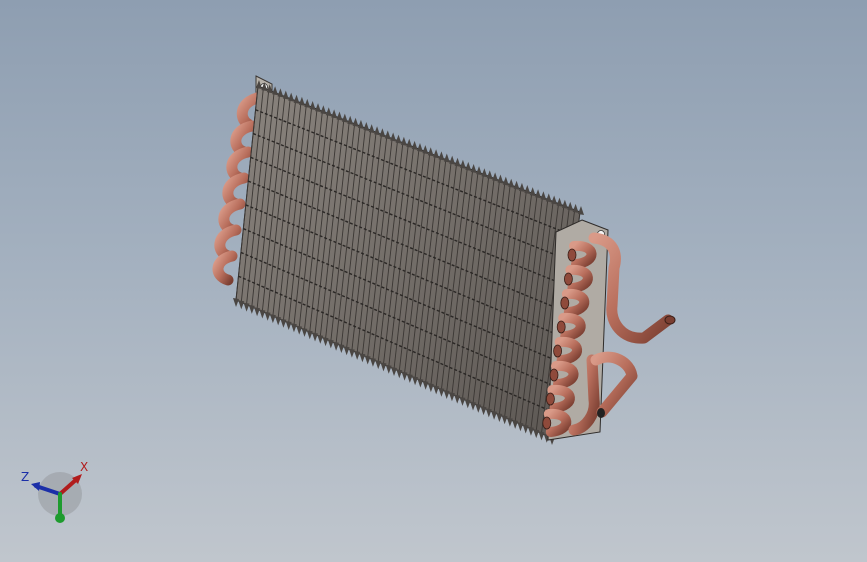 This screenshot has height=562, width=867. Describe the element at coordinates (25, 477) in the screenshot. I see `z-axis-label: Z` at that location.